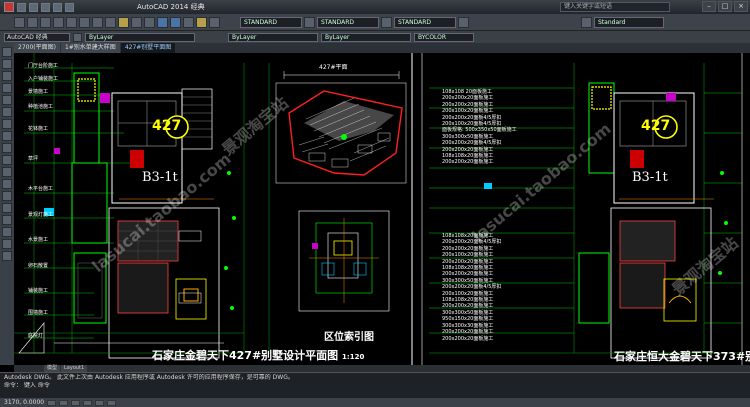  What do you see at coordinates (629, 22) in the screenshot?
I see `mleader-style-combo: Standard` at bounding box center [629, 22].